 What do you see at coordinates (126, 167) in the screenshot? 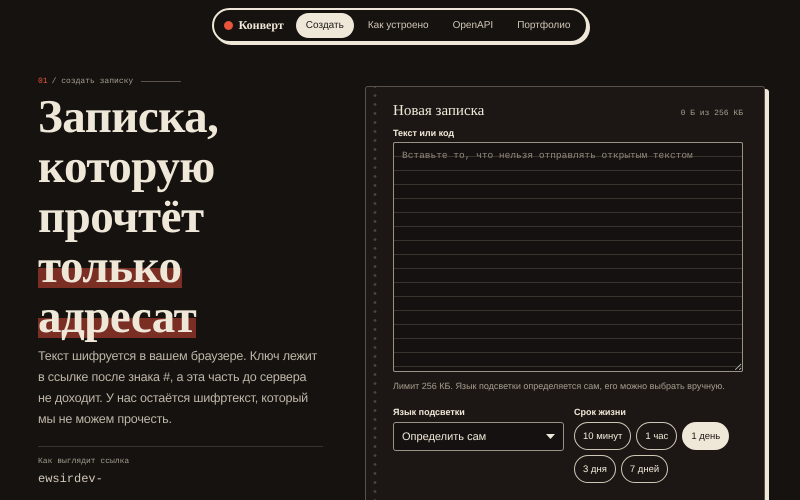
I see `heading-line: которую` at bounding box center [126, 167].